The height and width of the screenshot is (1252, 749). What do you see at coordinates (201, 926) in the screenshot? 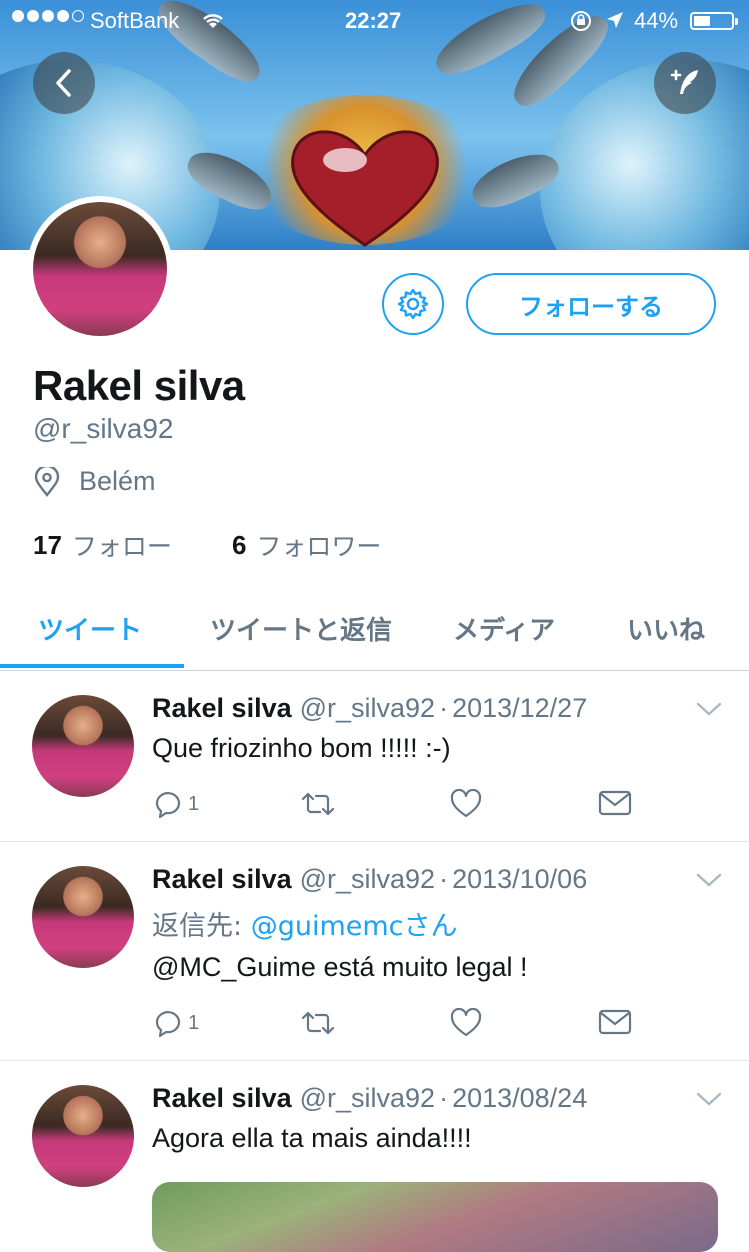
I see `reply-prefix: 返信先:` at bounding box center [201, 926].